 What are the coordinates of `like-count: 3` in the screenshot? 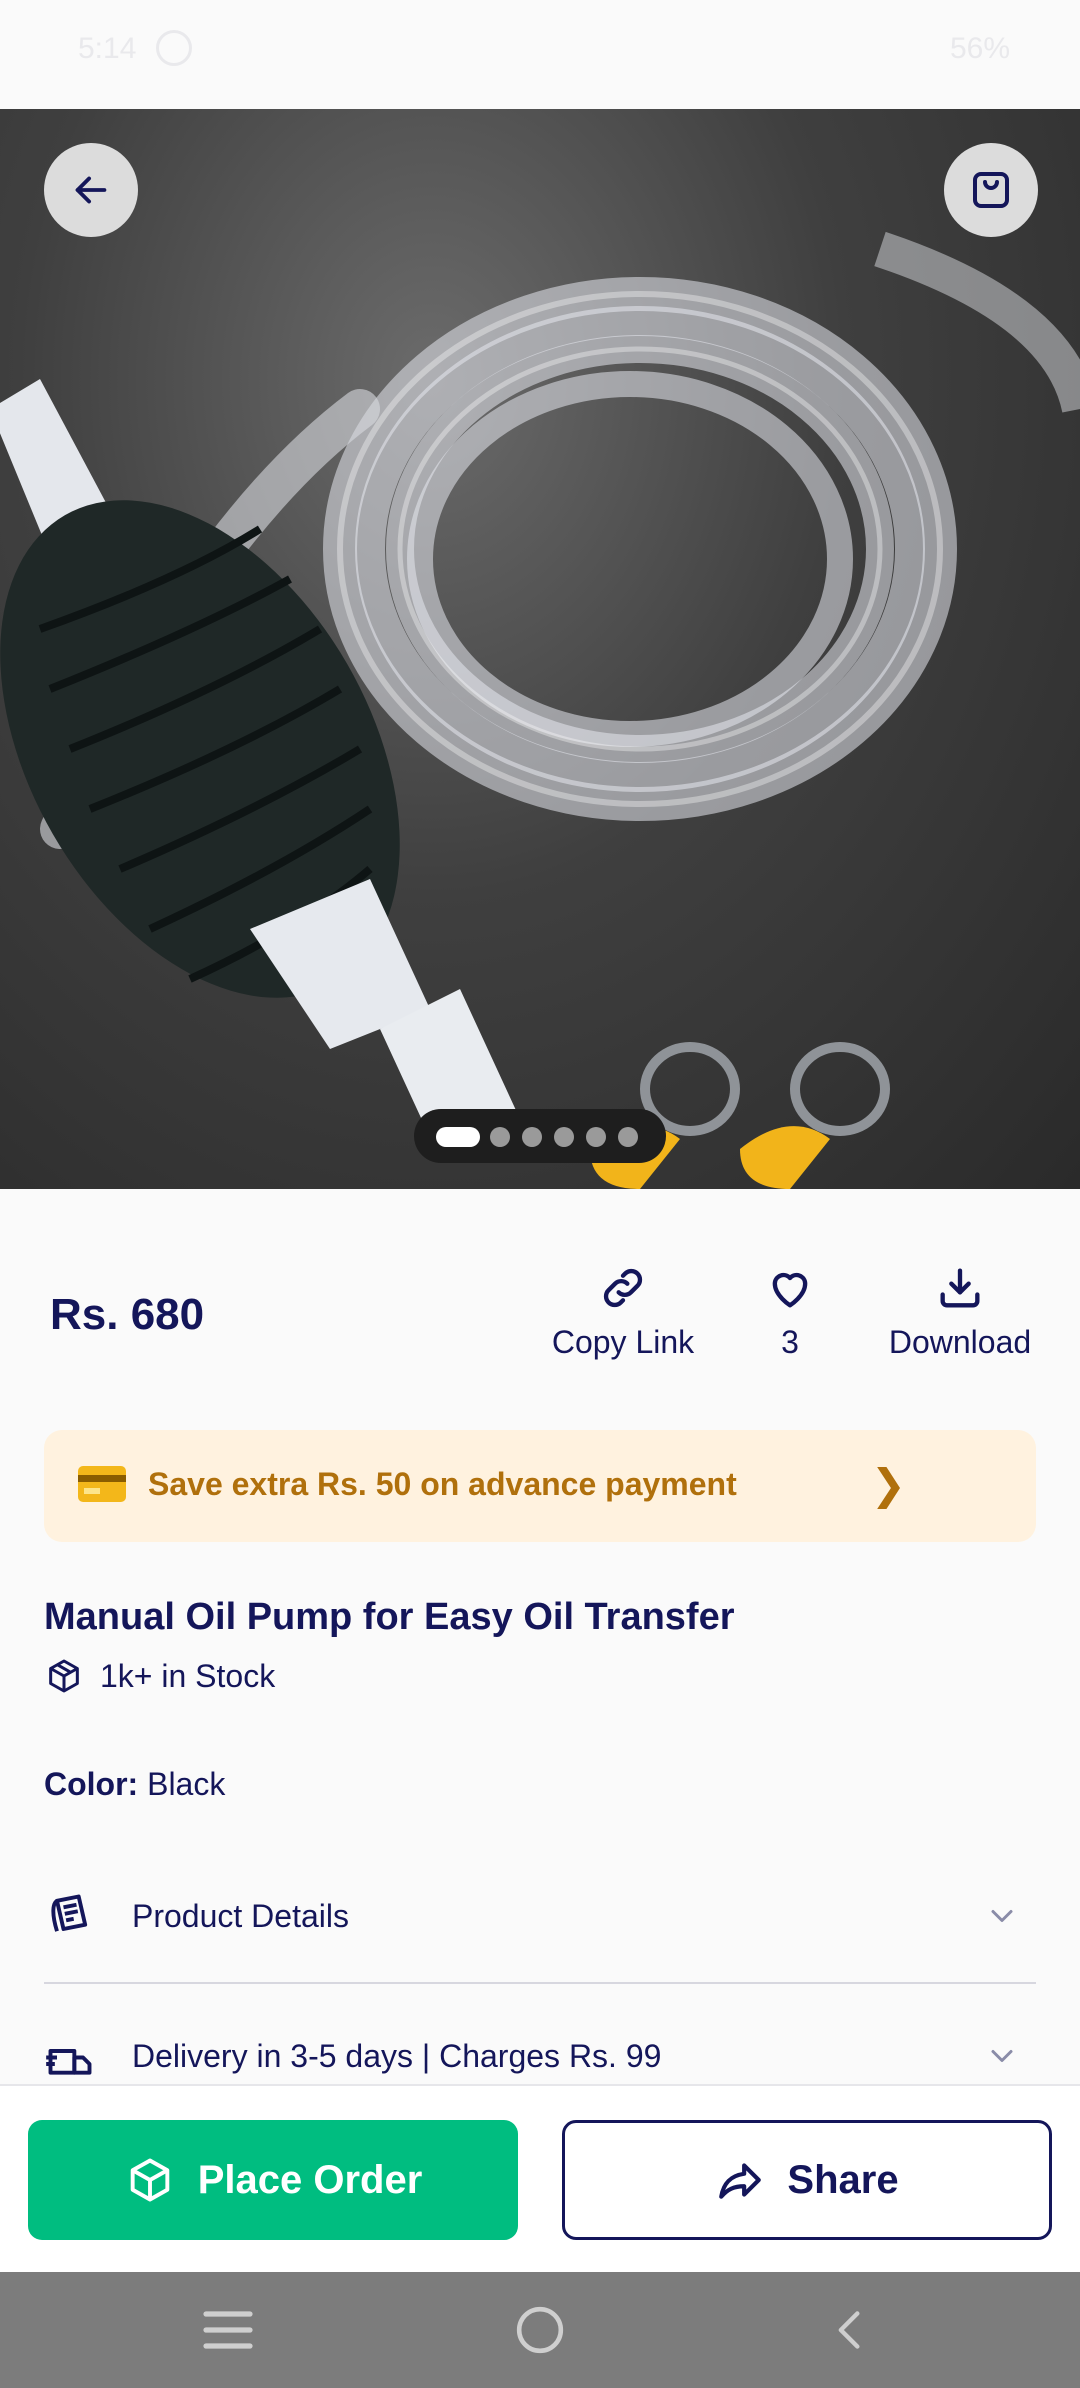 It's located at (790, 1342).